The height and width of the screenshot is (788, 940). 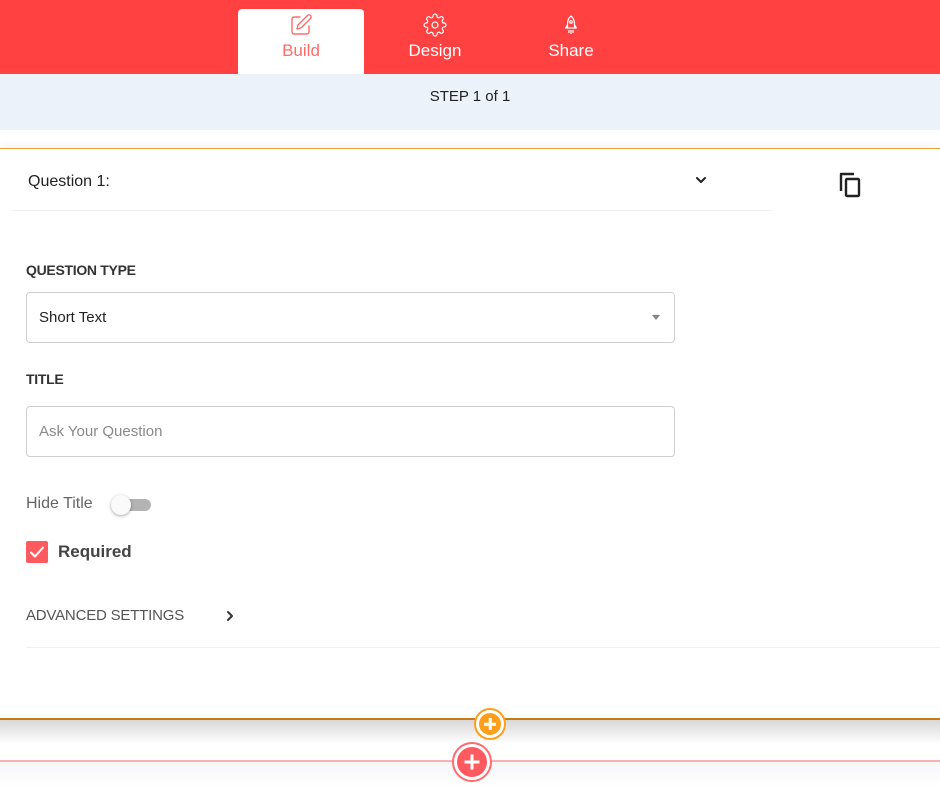 I want to click on question-type-label: QUESTION TYPE, so click(x=81, y=270).